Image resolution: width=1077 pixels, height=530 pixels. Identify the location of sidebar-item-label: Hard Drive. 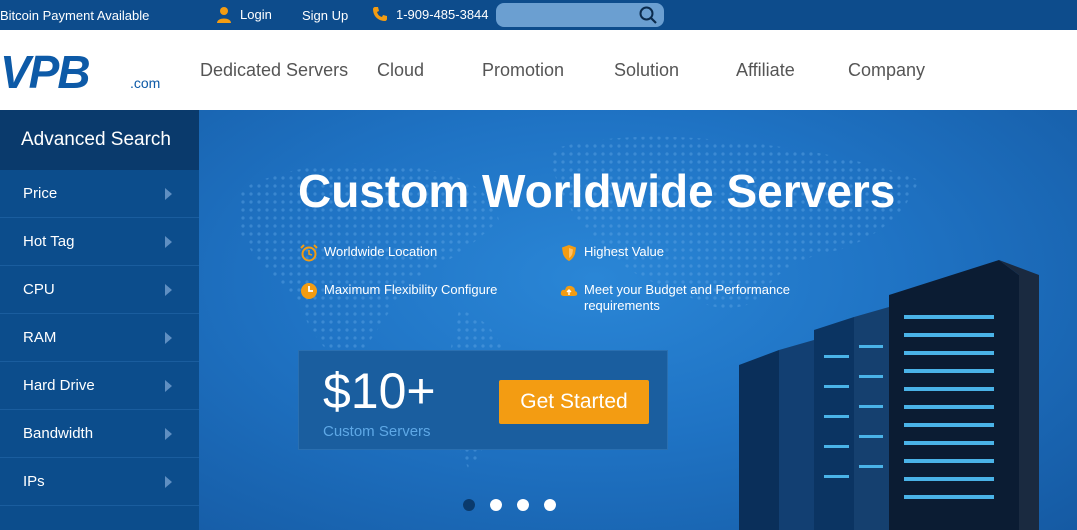
(59, 385).